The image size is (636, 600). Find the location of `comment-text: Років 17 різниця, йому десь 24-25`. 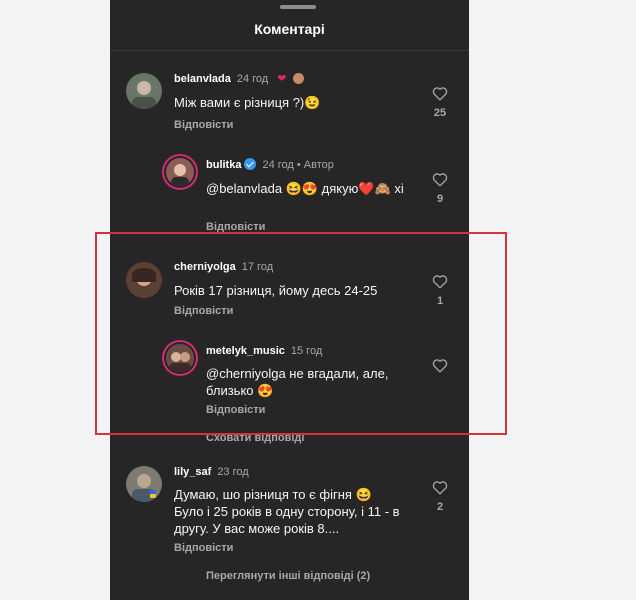

comment-text: Років 17 різниця, йому десь 24-25 is located at coordinates (276, 290).